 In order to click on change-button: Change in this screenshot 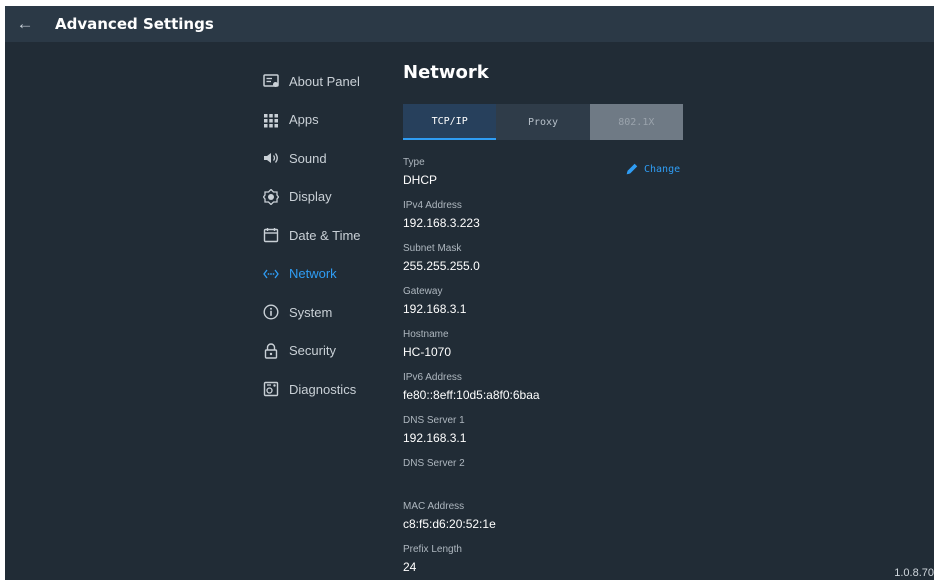, I will do `click(652, 169)`.